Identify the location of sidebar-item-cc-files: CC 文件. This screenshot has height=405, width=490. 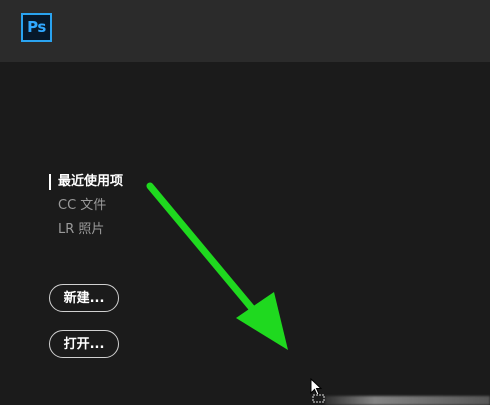
(85, 206).